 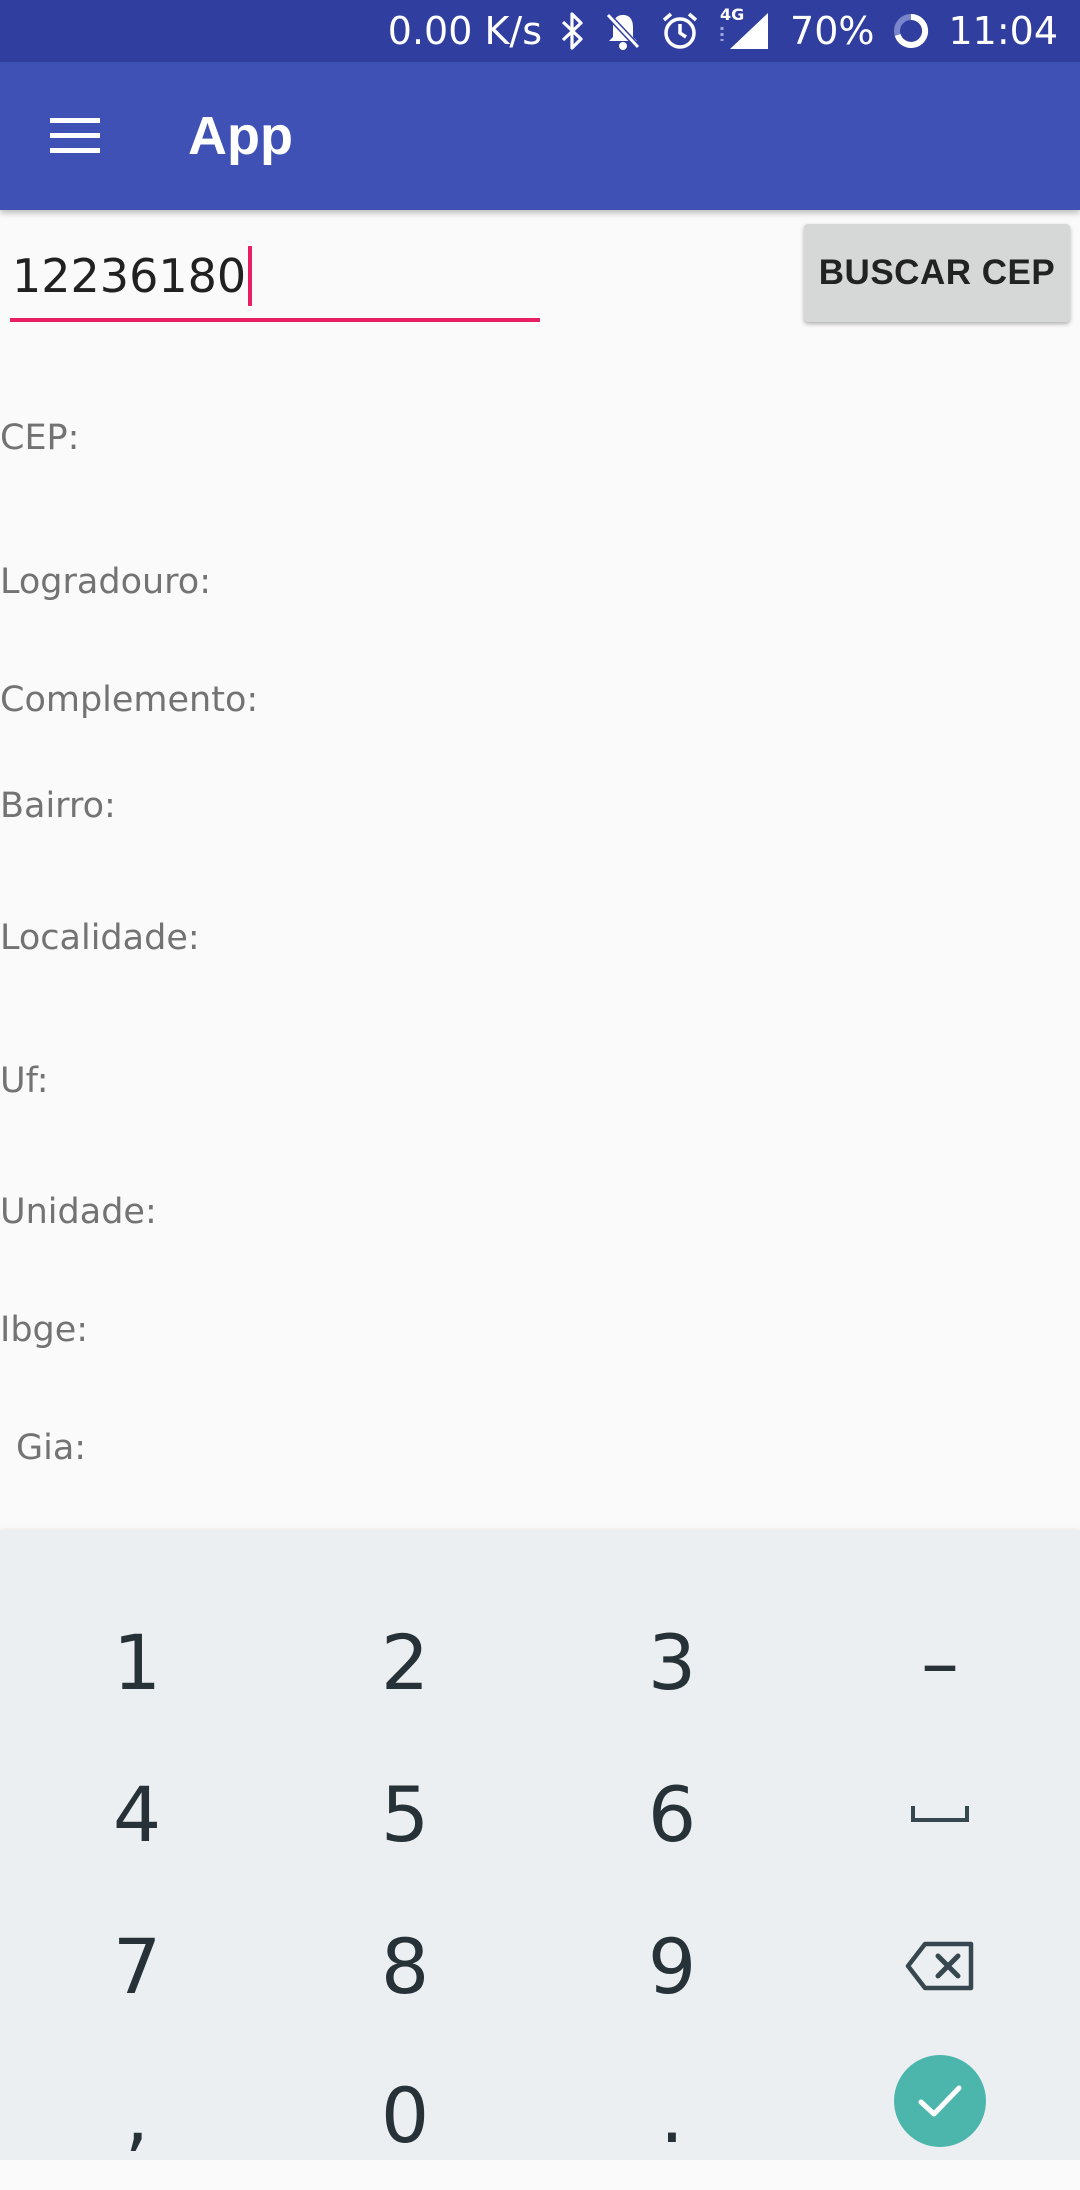 I want to click on label-complemento: Complemento:, so click(x=129, y=700).